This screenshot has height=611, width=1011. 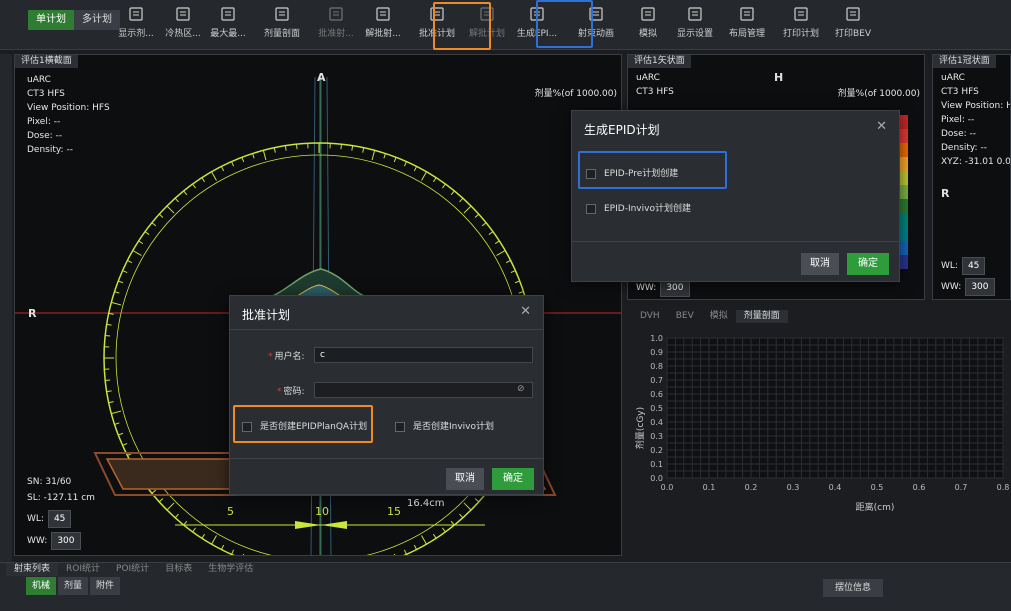 I want to click on toolbar-tool: 布局管理, so click(x=747, y=25).